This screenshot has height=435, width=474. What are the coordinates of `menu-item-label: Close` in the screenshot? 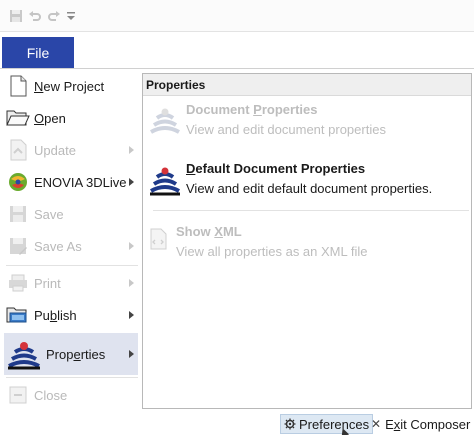 It's located at (51, 395).